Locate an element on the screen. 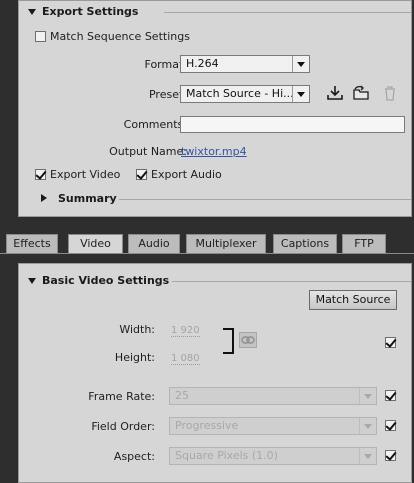  format-label: Format: is located at coordinates (165, 64).